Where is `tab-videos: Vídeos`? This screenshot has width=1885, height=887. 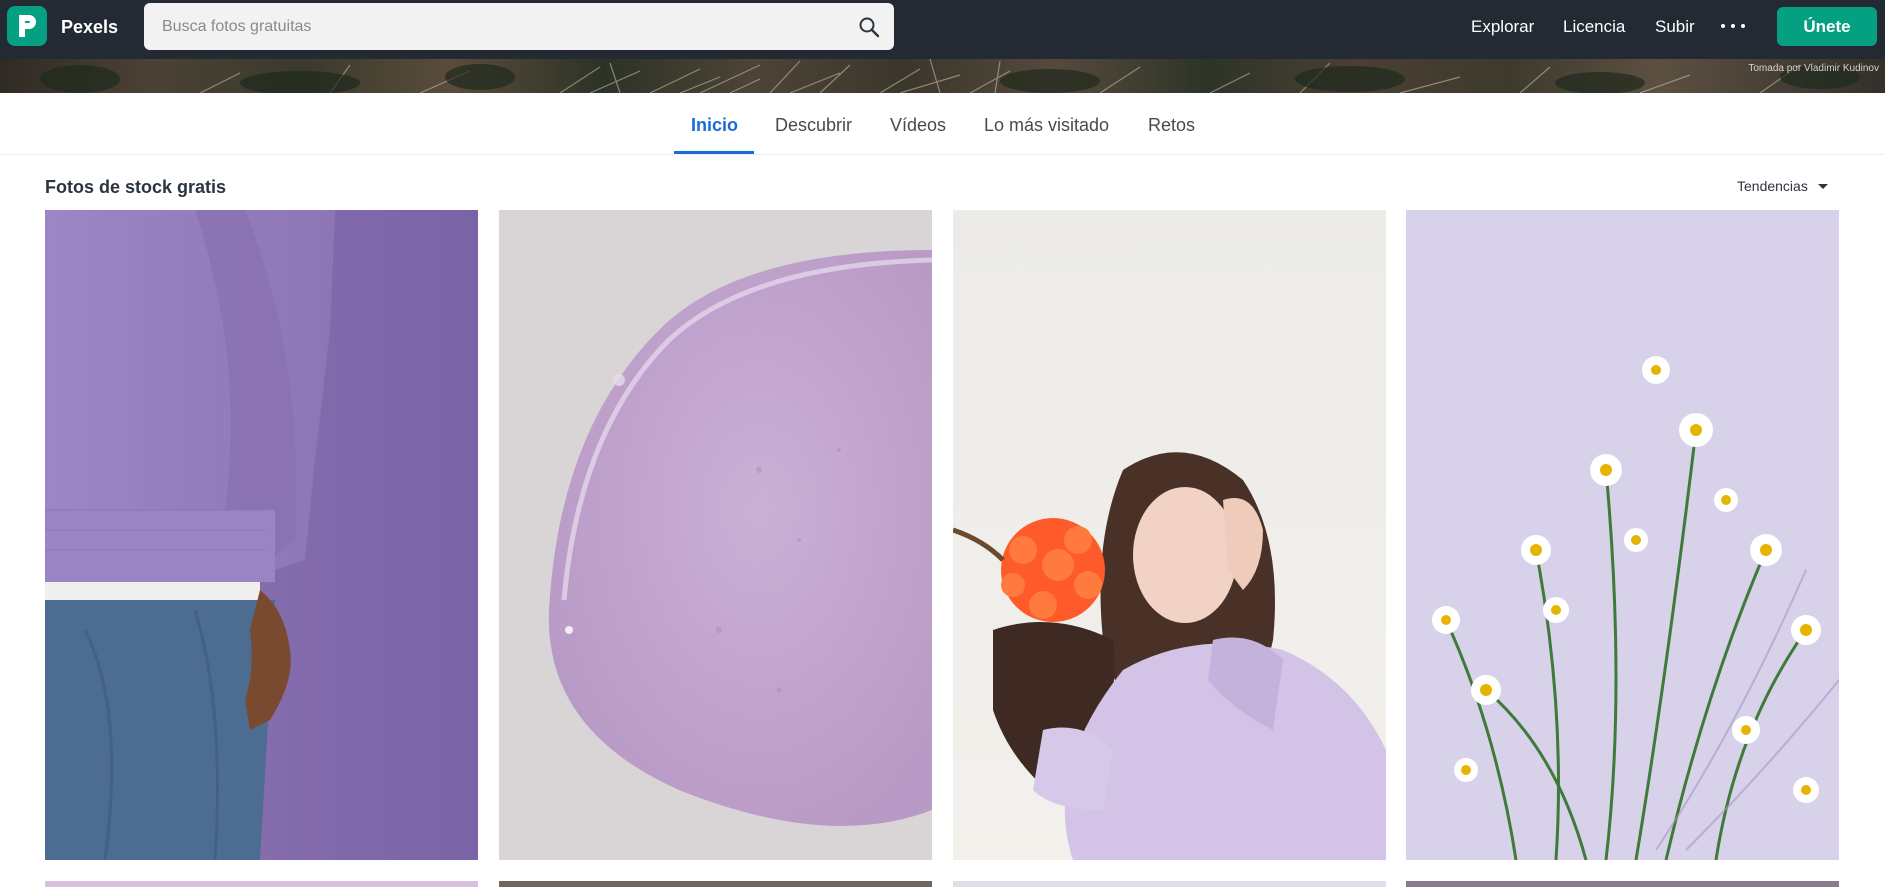
tab-videos: Vídeos is located at coordinates (918, 125).